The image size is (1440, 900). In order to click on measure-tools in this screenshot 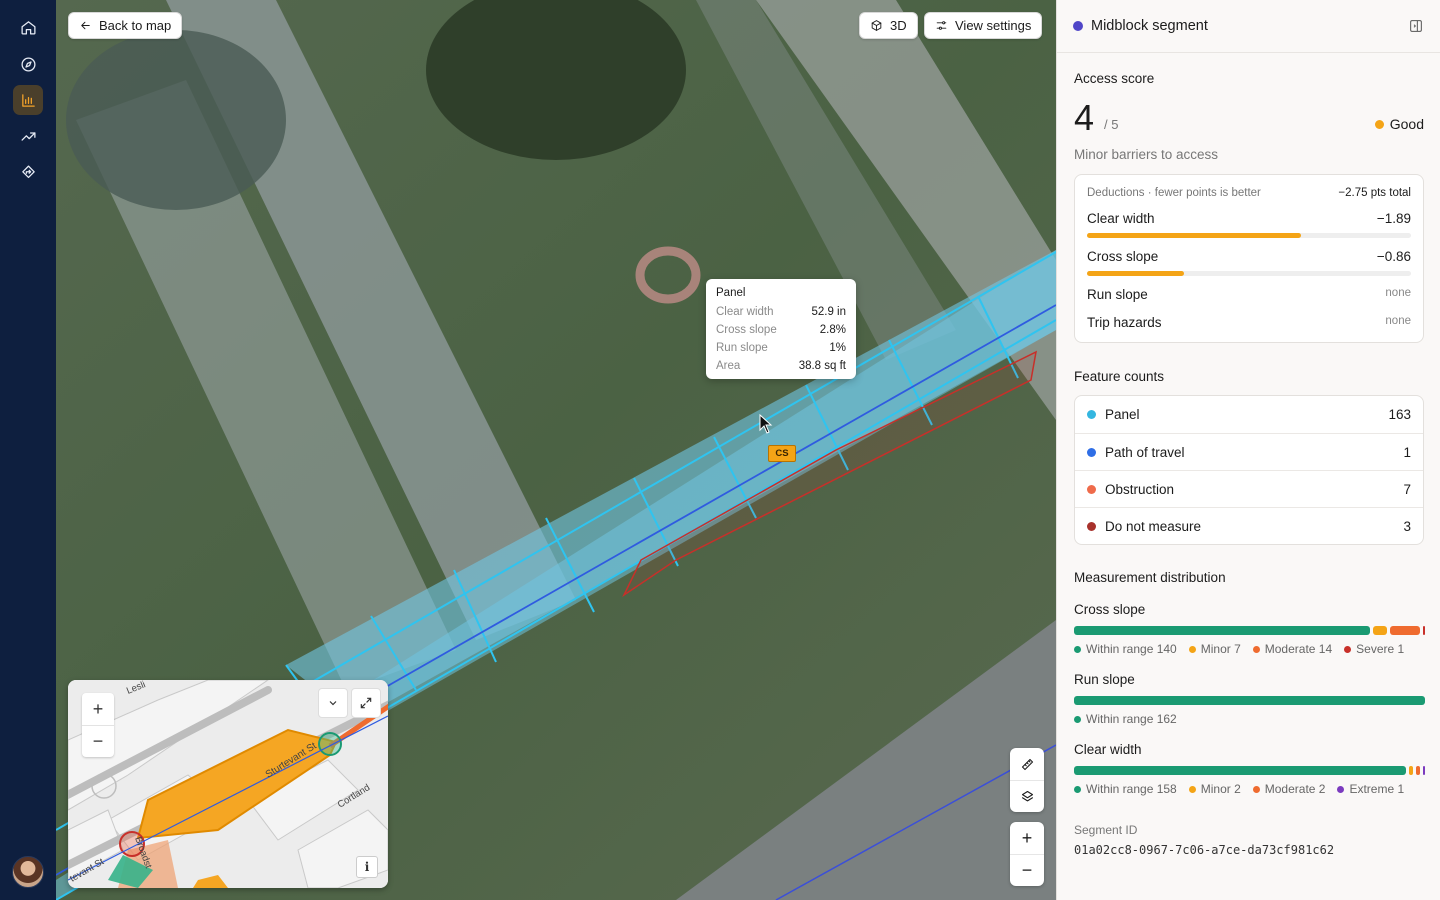, I will do `click(1027, 780)`.